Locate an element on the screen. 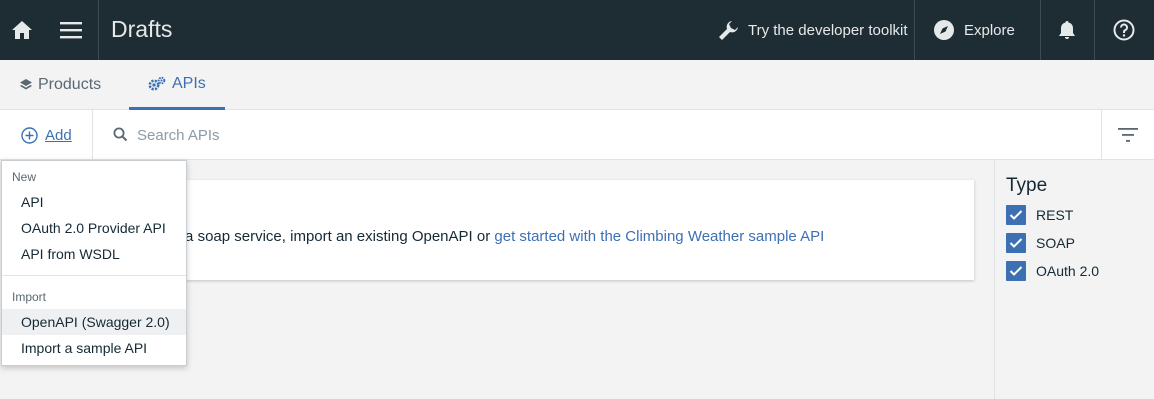 This screenshot has width=1154, height=399. filter-option-oauth: OAuth 2.0 is located at coordinates (1052, 271).